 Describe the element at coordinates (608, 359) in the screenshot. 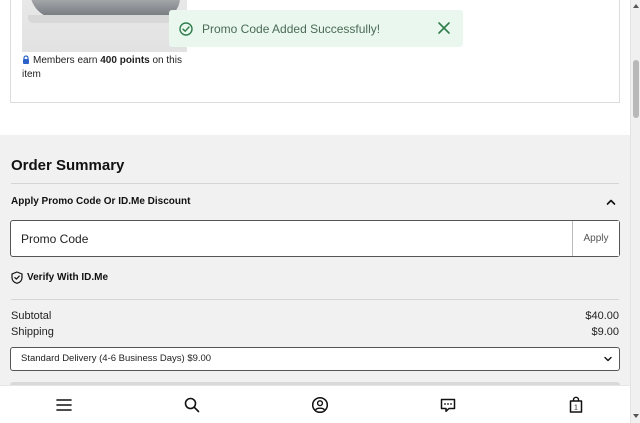

I see `chevron-down-icon` at that location.